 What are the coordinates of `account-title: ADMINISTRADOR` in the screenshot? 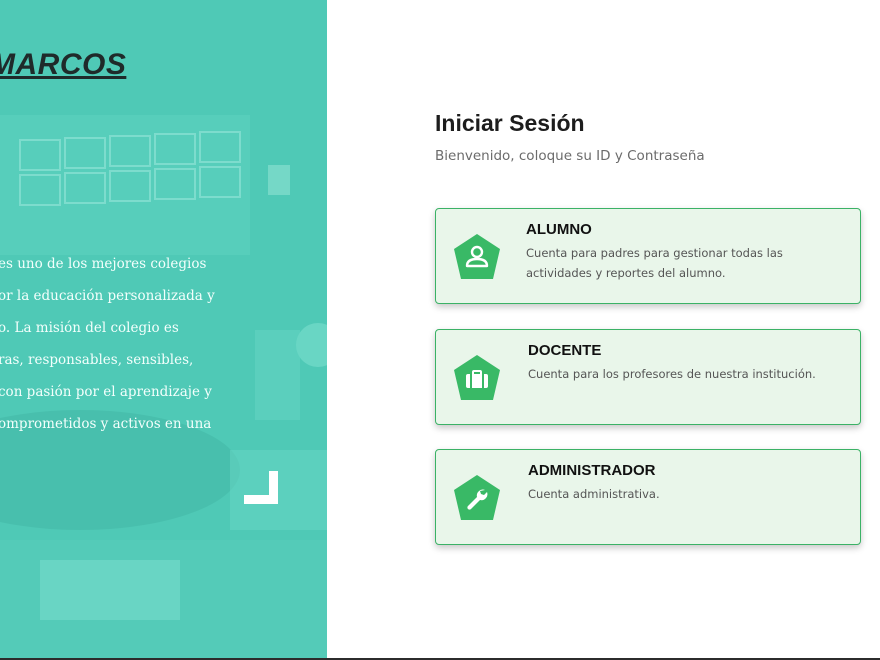 It's located at (592, 470).